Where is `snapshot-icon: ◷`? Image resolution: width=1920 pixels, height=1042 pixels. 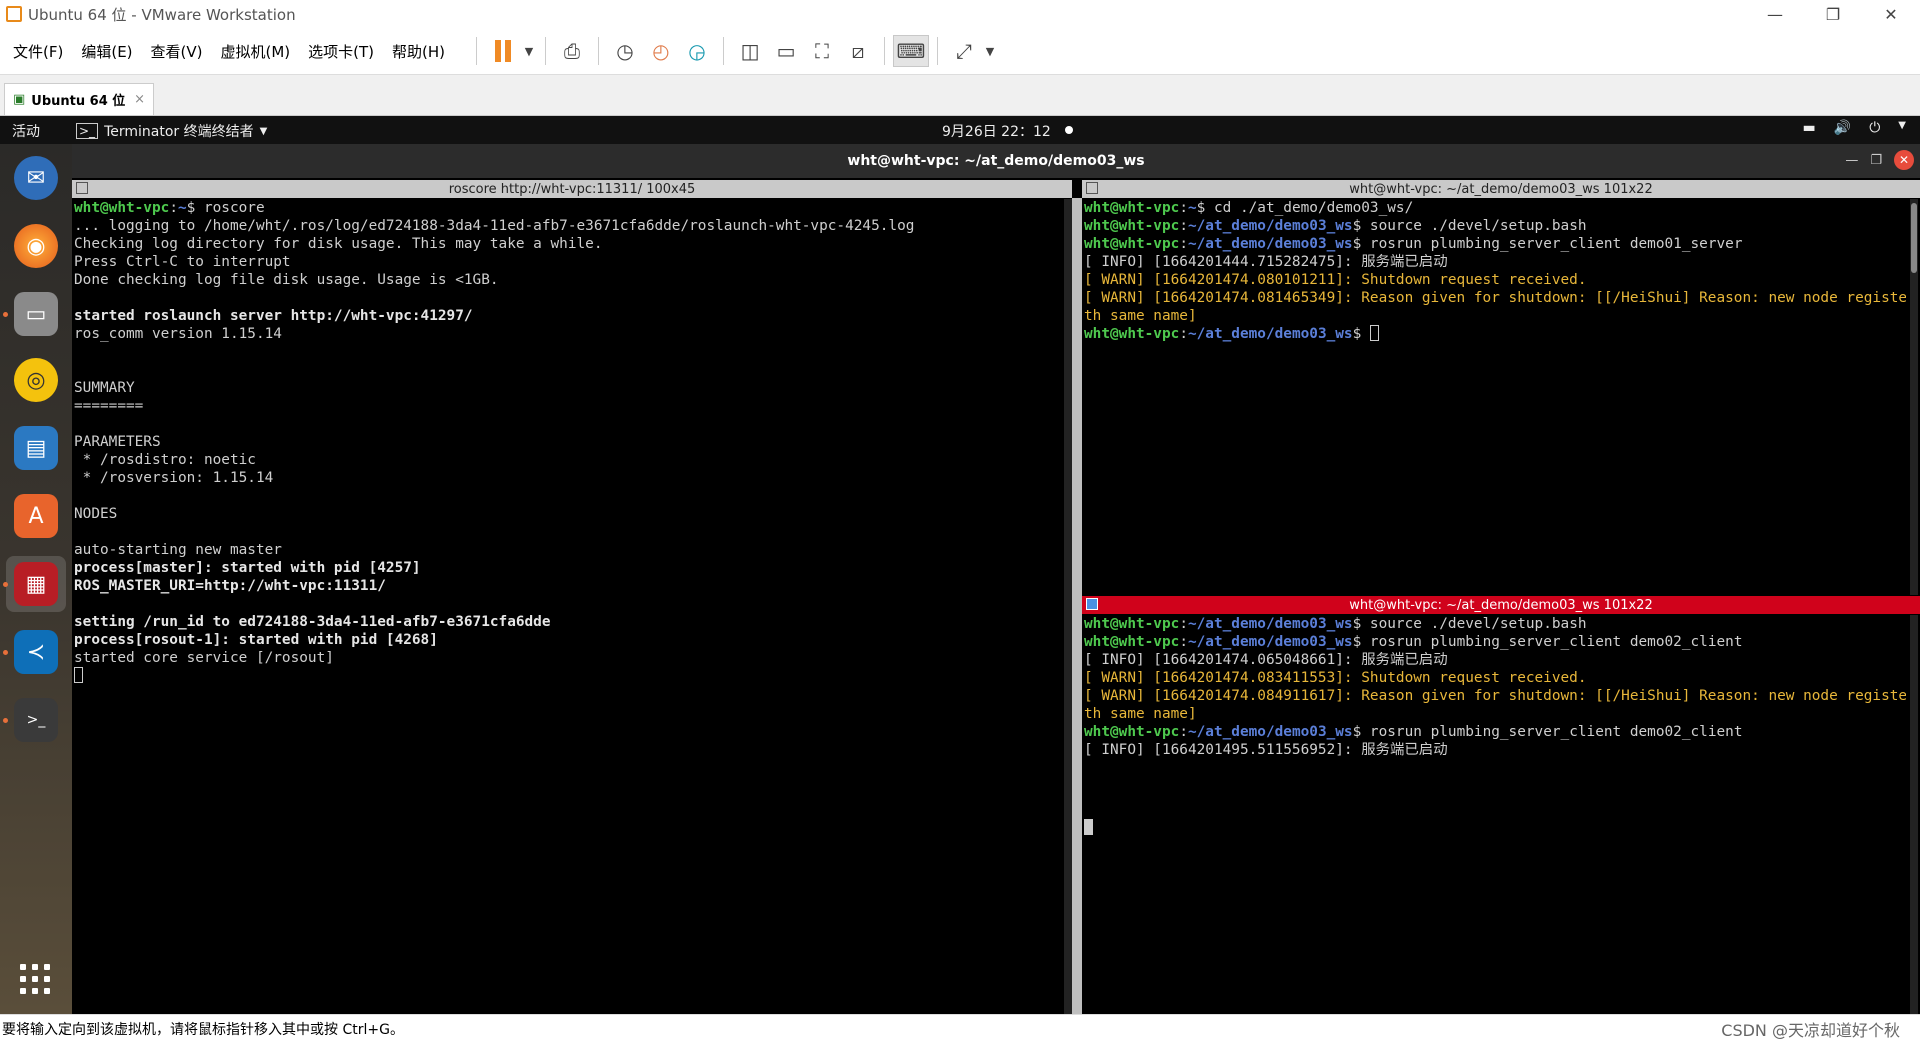 snapshot-icon: ◷ is located at coordinates (625, 51).